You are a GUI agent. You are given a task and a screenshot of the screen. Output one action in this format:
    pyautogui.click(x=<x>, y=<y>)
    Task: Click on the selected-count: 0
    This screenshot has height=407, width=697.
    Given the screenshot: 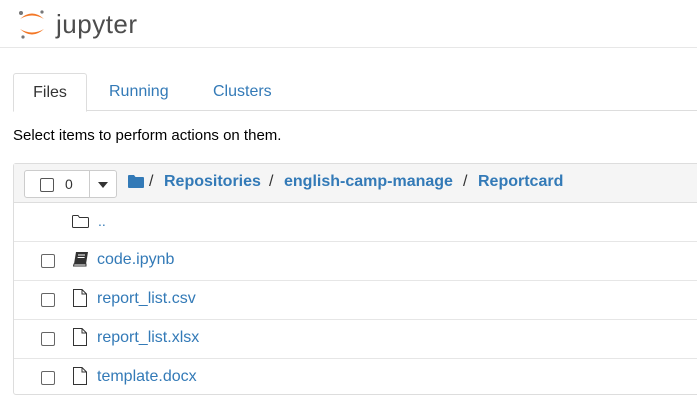 What is the action you would take?
    pyautogui.click(x=69, y=184)
    